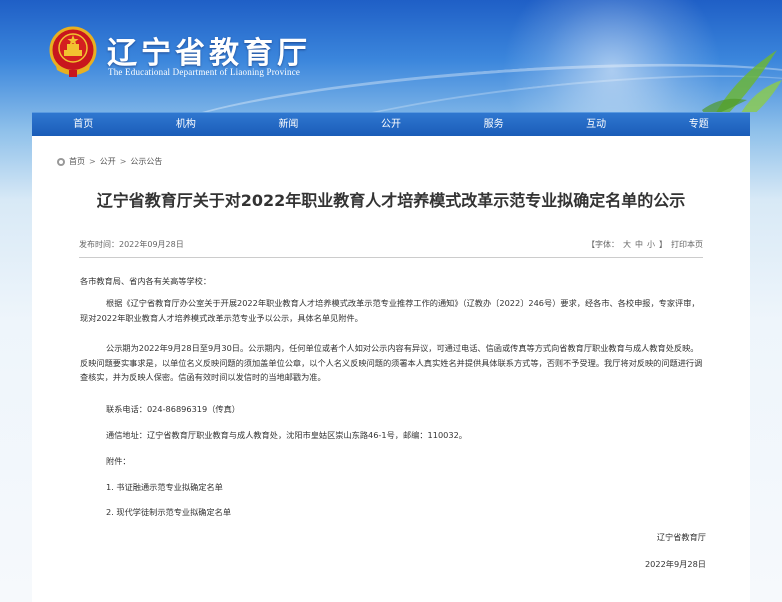 The image size is (782, 602). I want to click on breadcrumb-home: 首页, so click(77, 161).